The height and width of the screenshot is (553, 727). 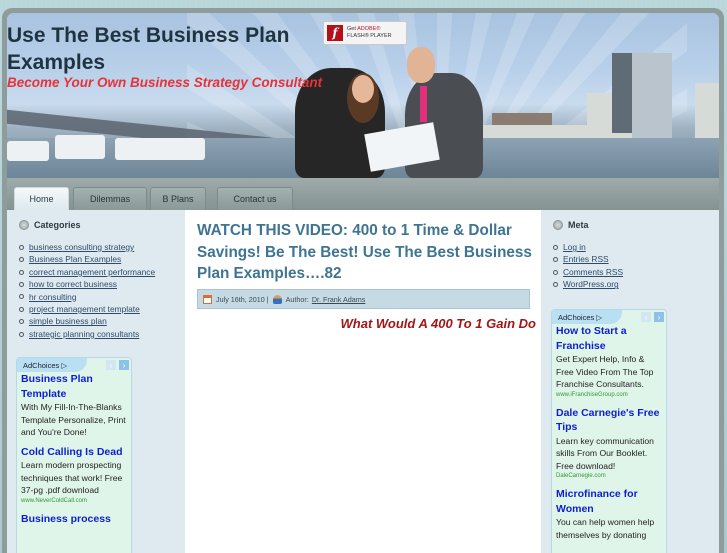 I want to click on ad-title-link: Business process, so click(x=74, y=519).